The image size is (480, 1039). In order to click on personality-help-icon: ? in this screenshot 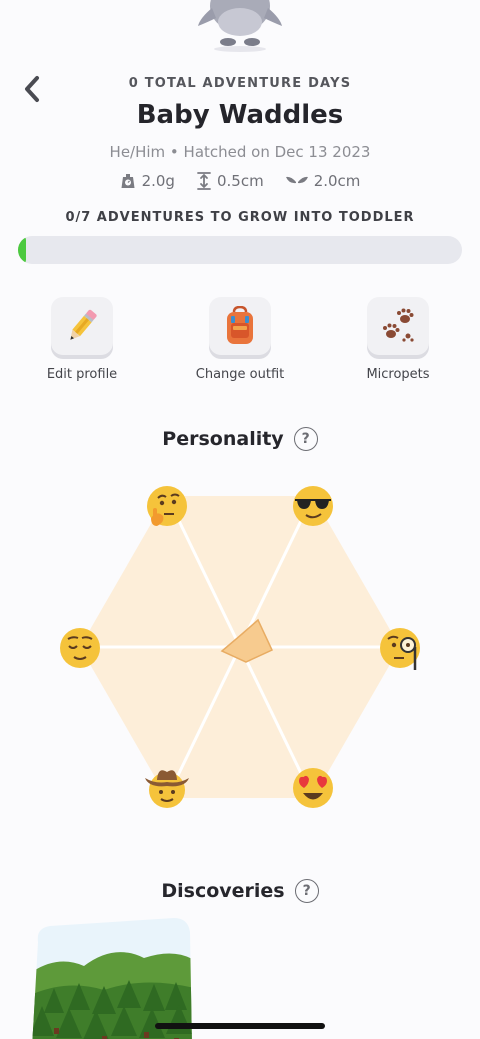, I will do `click(305, 439)`.